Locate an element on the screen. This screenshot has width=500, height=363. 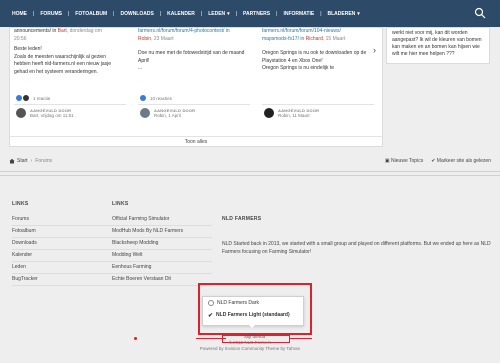
post-3-author: Richard is located at coordinates (314, 39).